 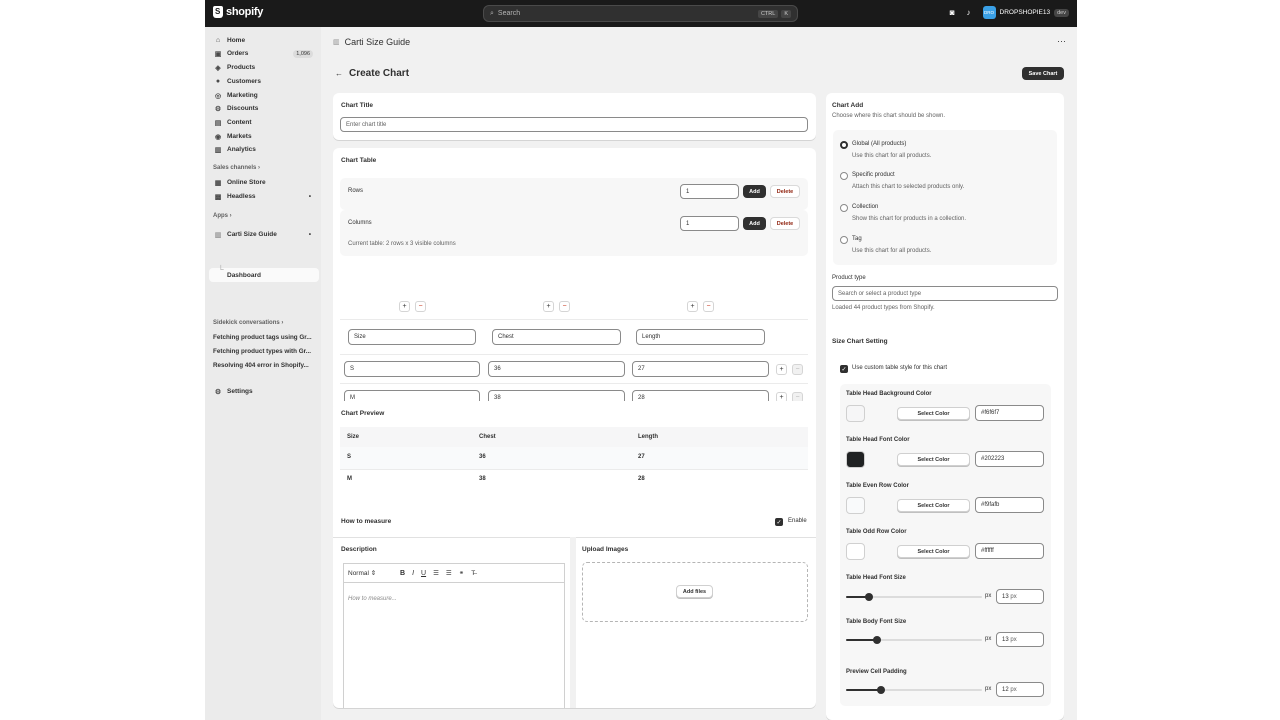 What do you see at coordinates (844, 176) in the screenshot?
I see `radio-specific-product` at bounding box center [844, 176].